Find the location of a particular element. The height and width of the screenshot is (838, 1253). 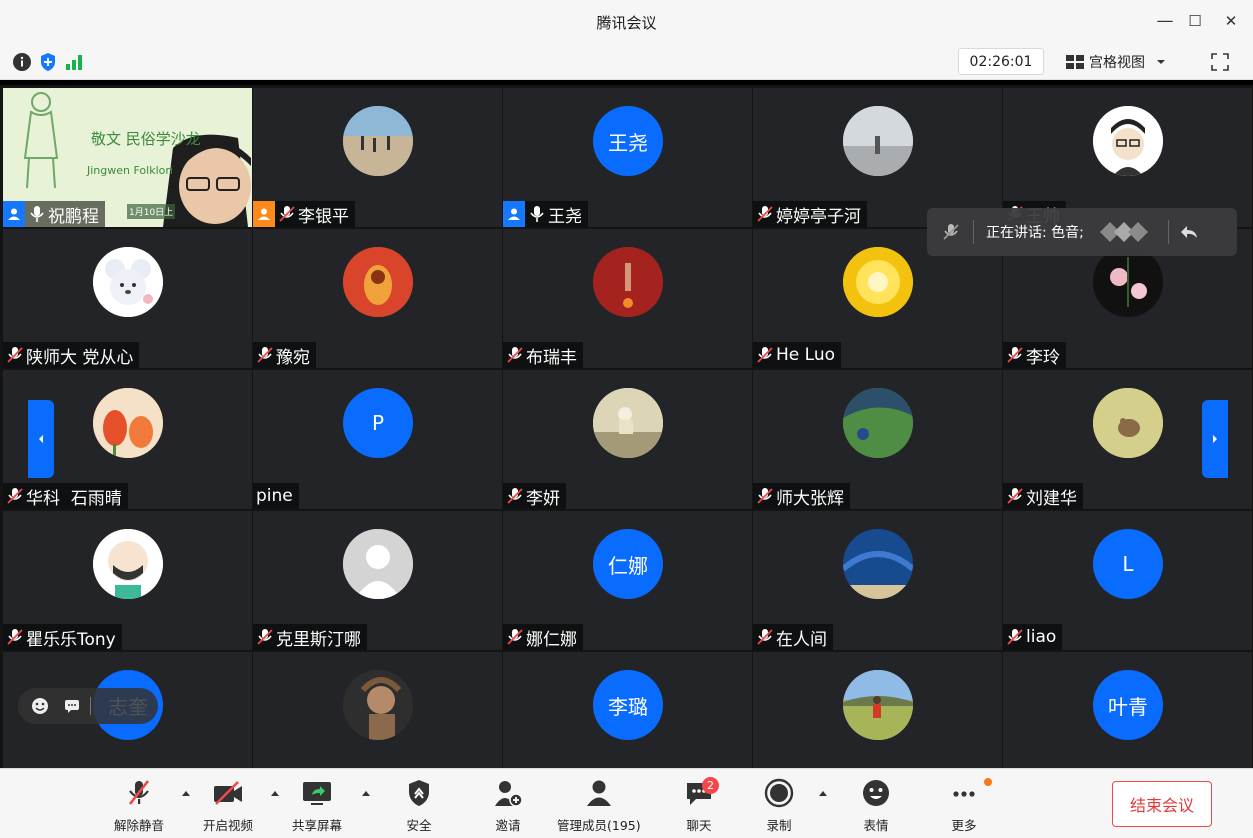

participant-tile: 陕师大 党从心 is located at coordinates (127, 298).